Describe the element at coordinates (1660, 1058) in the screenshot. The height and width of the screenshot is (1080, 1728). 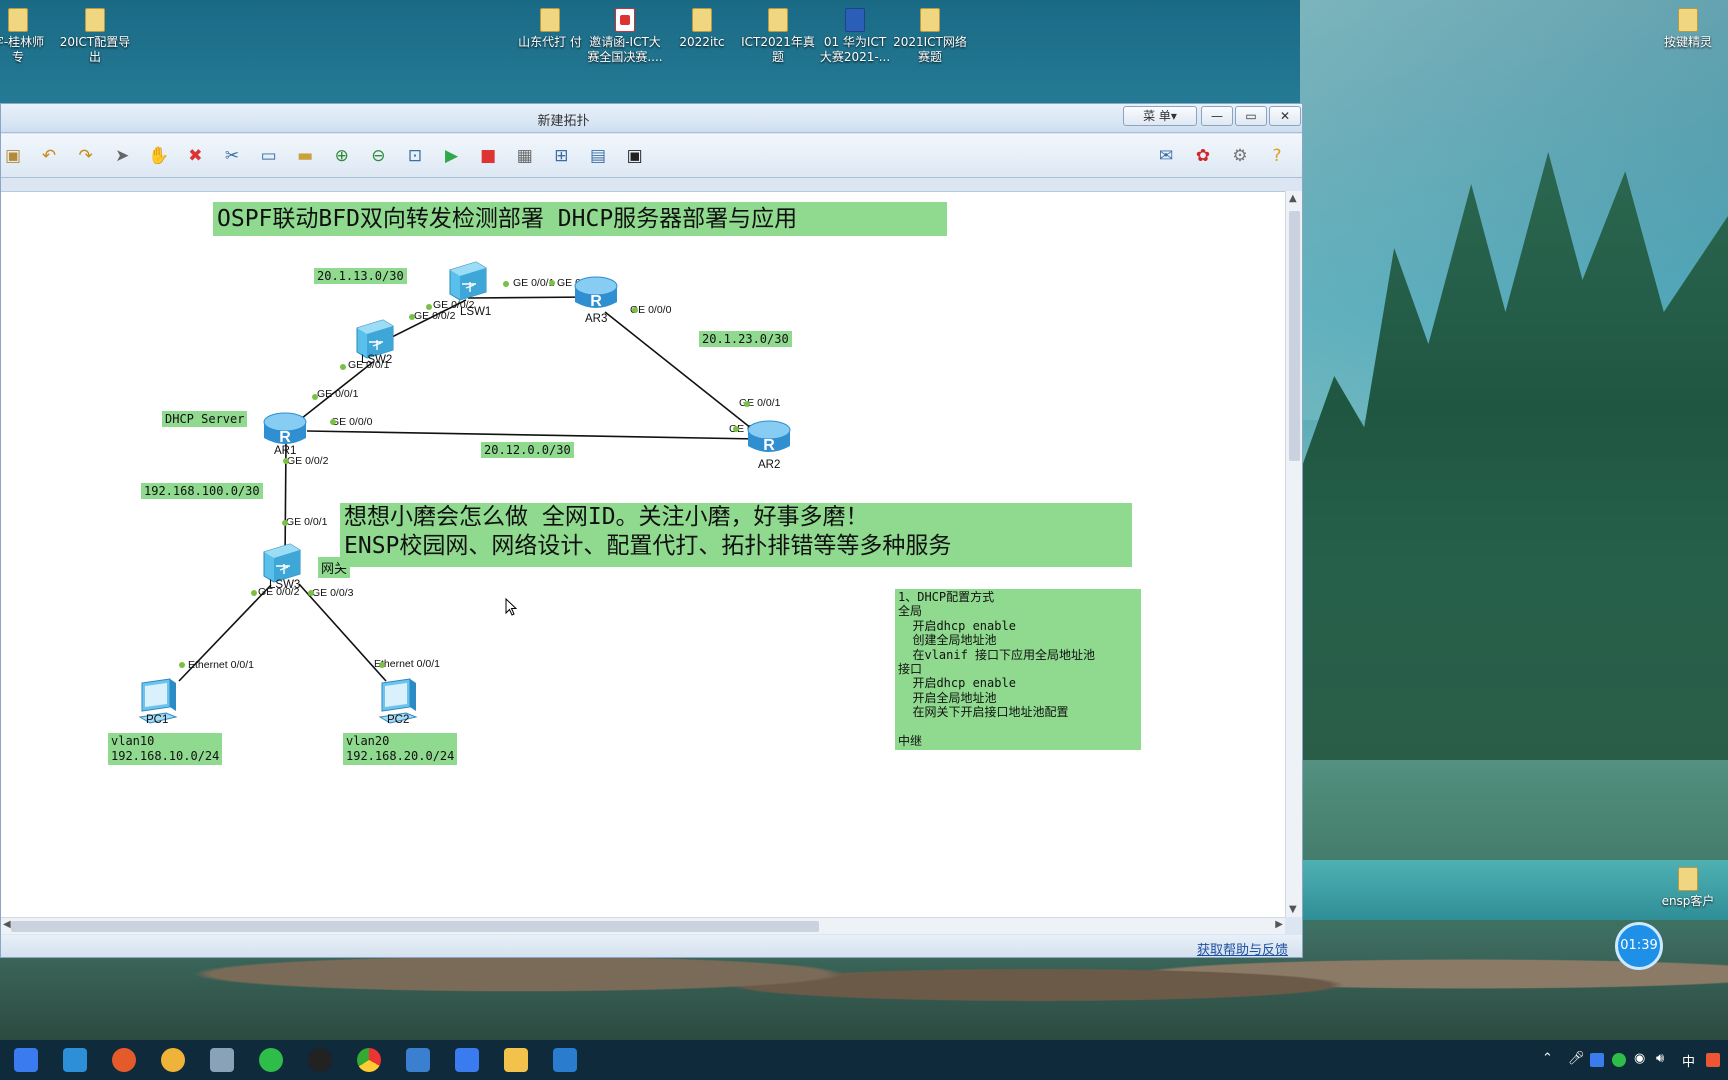
I see `volume-icon: 🔊︎` at that location.